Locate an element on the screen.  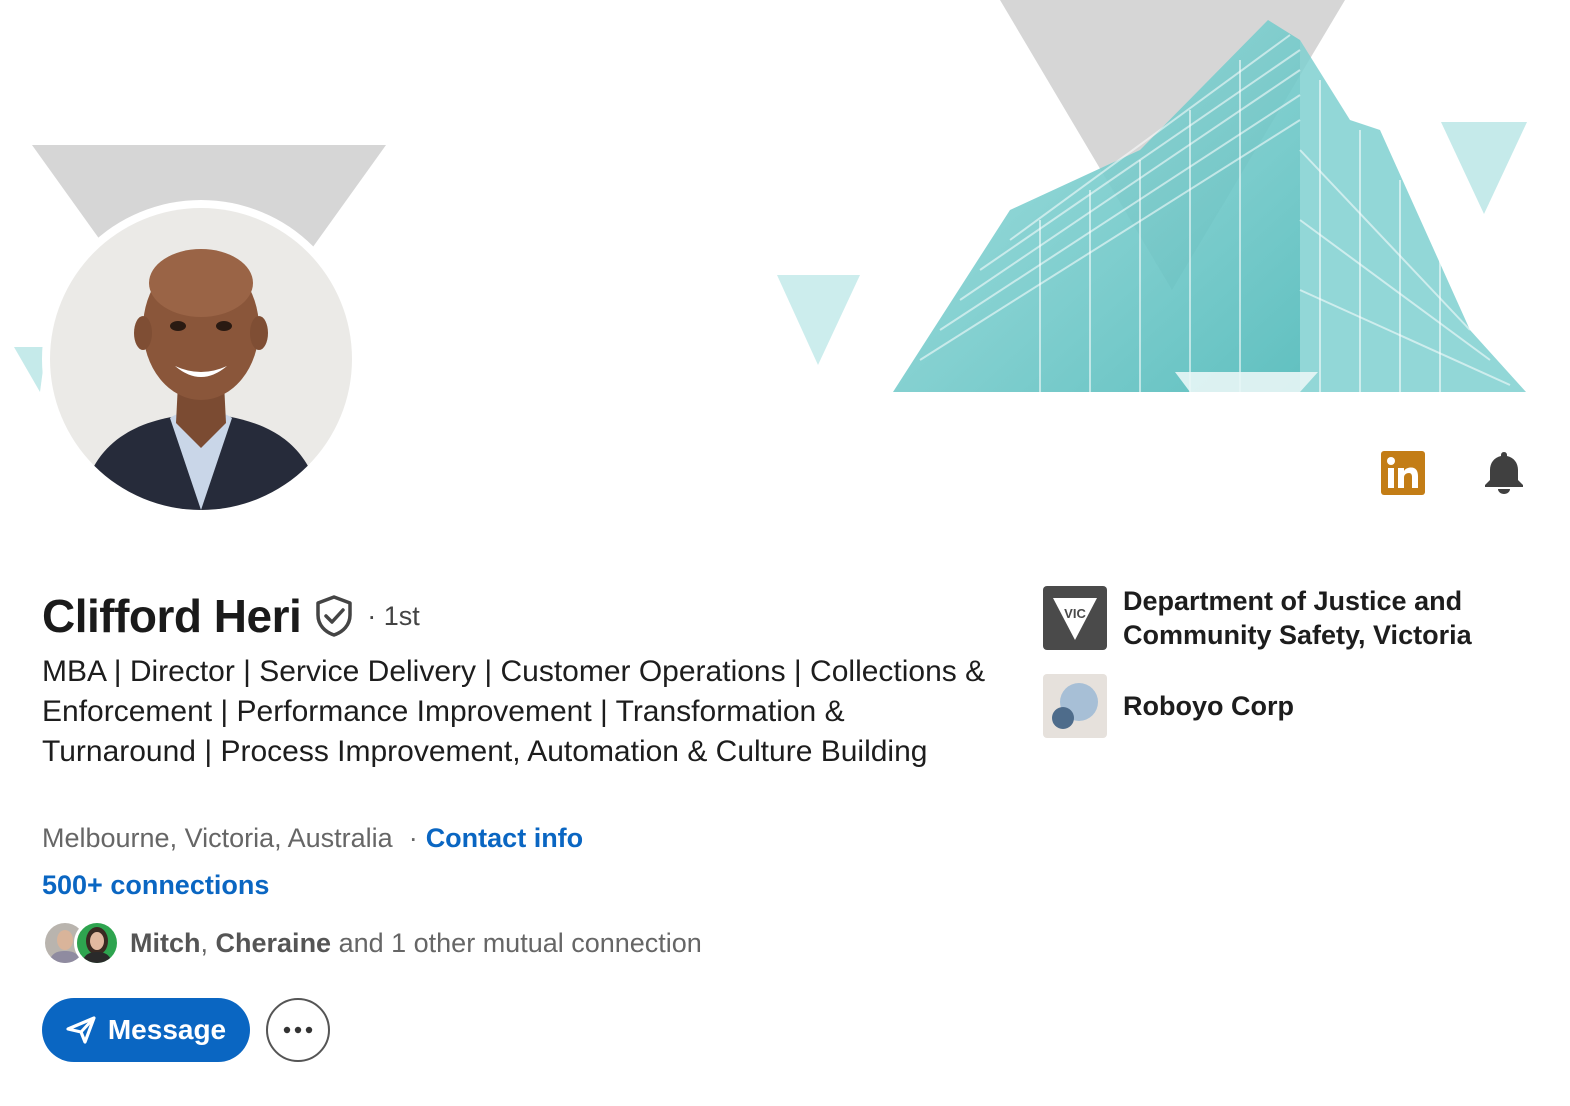
roboyo-logo-graphic is located at coordinates (1075, 706).